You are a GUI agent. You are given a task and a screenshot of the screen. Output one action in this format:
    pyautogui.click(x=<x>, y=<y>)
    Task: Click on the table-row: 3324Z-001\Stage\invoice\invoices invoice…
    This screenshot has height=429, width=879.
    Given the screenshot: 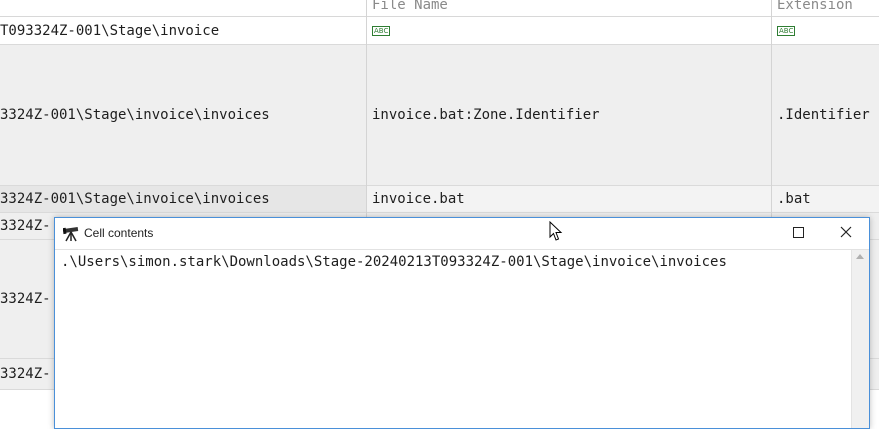 What is the action you would take?
    pyautogui.click(x=439, y=199)
    